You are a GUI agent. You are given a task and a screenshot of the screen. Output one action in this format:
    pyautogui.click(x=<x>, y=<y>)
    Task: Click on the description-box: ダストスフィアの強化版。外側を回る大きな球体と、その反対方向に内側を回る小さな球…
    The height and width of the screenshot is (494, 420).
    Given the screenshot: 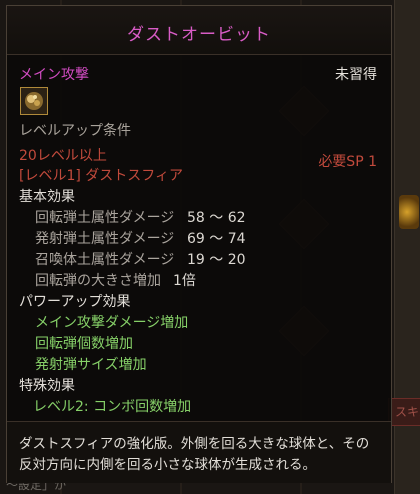 What is the action you would take?
    pyautogui.click(x=199, y=452)
    